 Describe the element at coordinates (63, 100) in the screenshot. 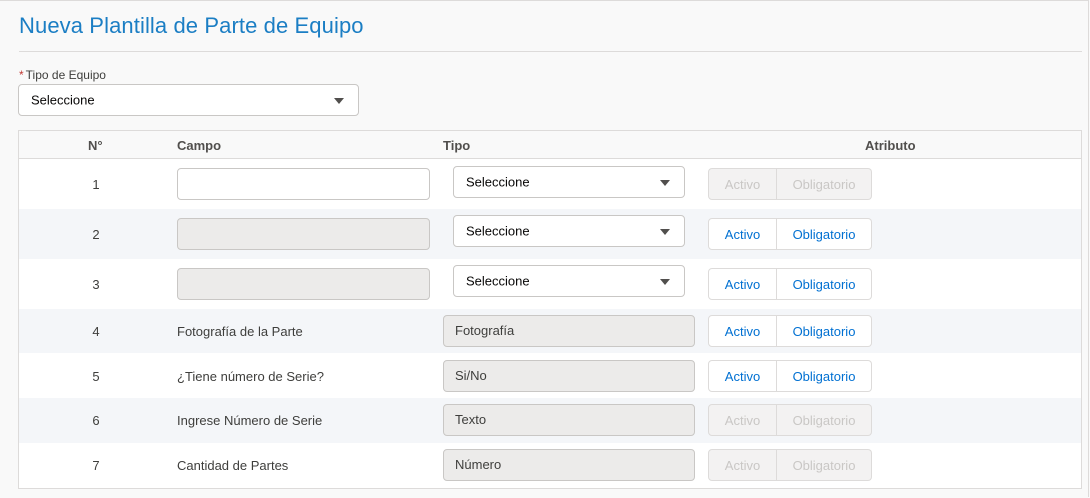

I see `equipment-type-select-value: Seleccione` at that location.